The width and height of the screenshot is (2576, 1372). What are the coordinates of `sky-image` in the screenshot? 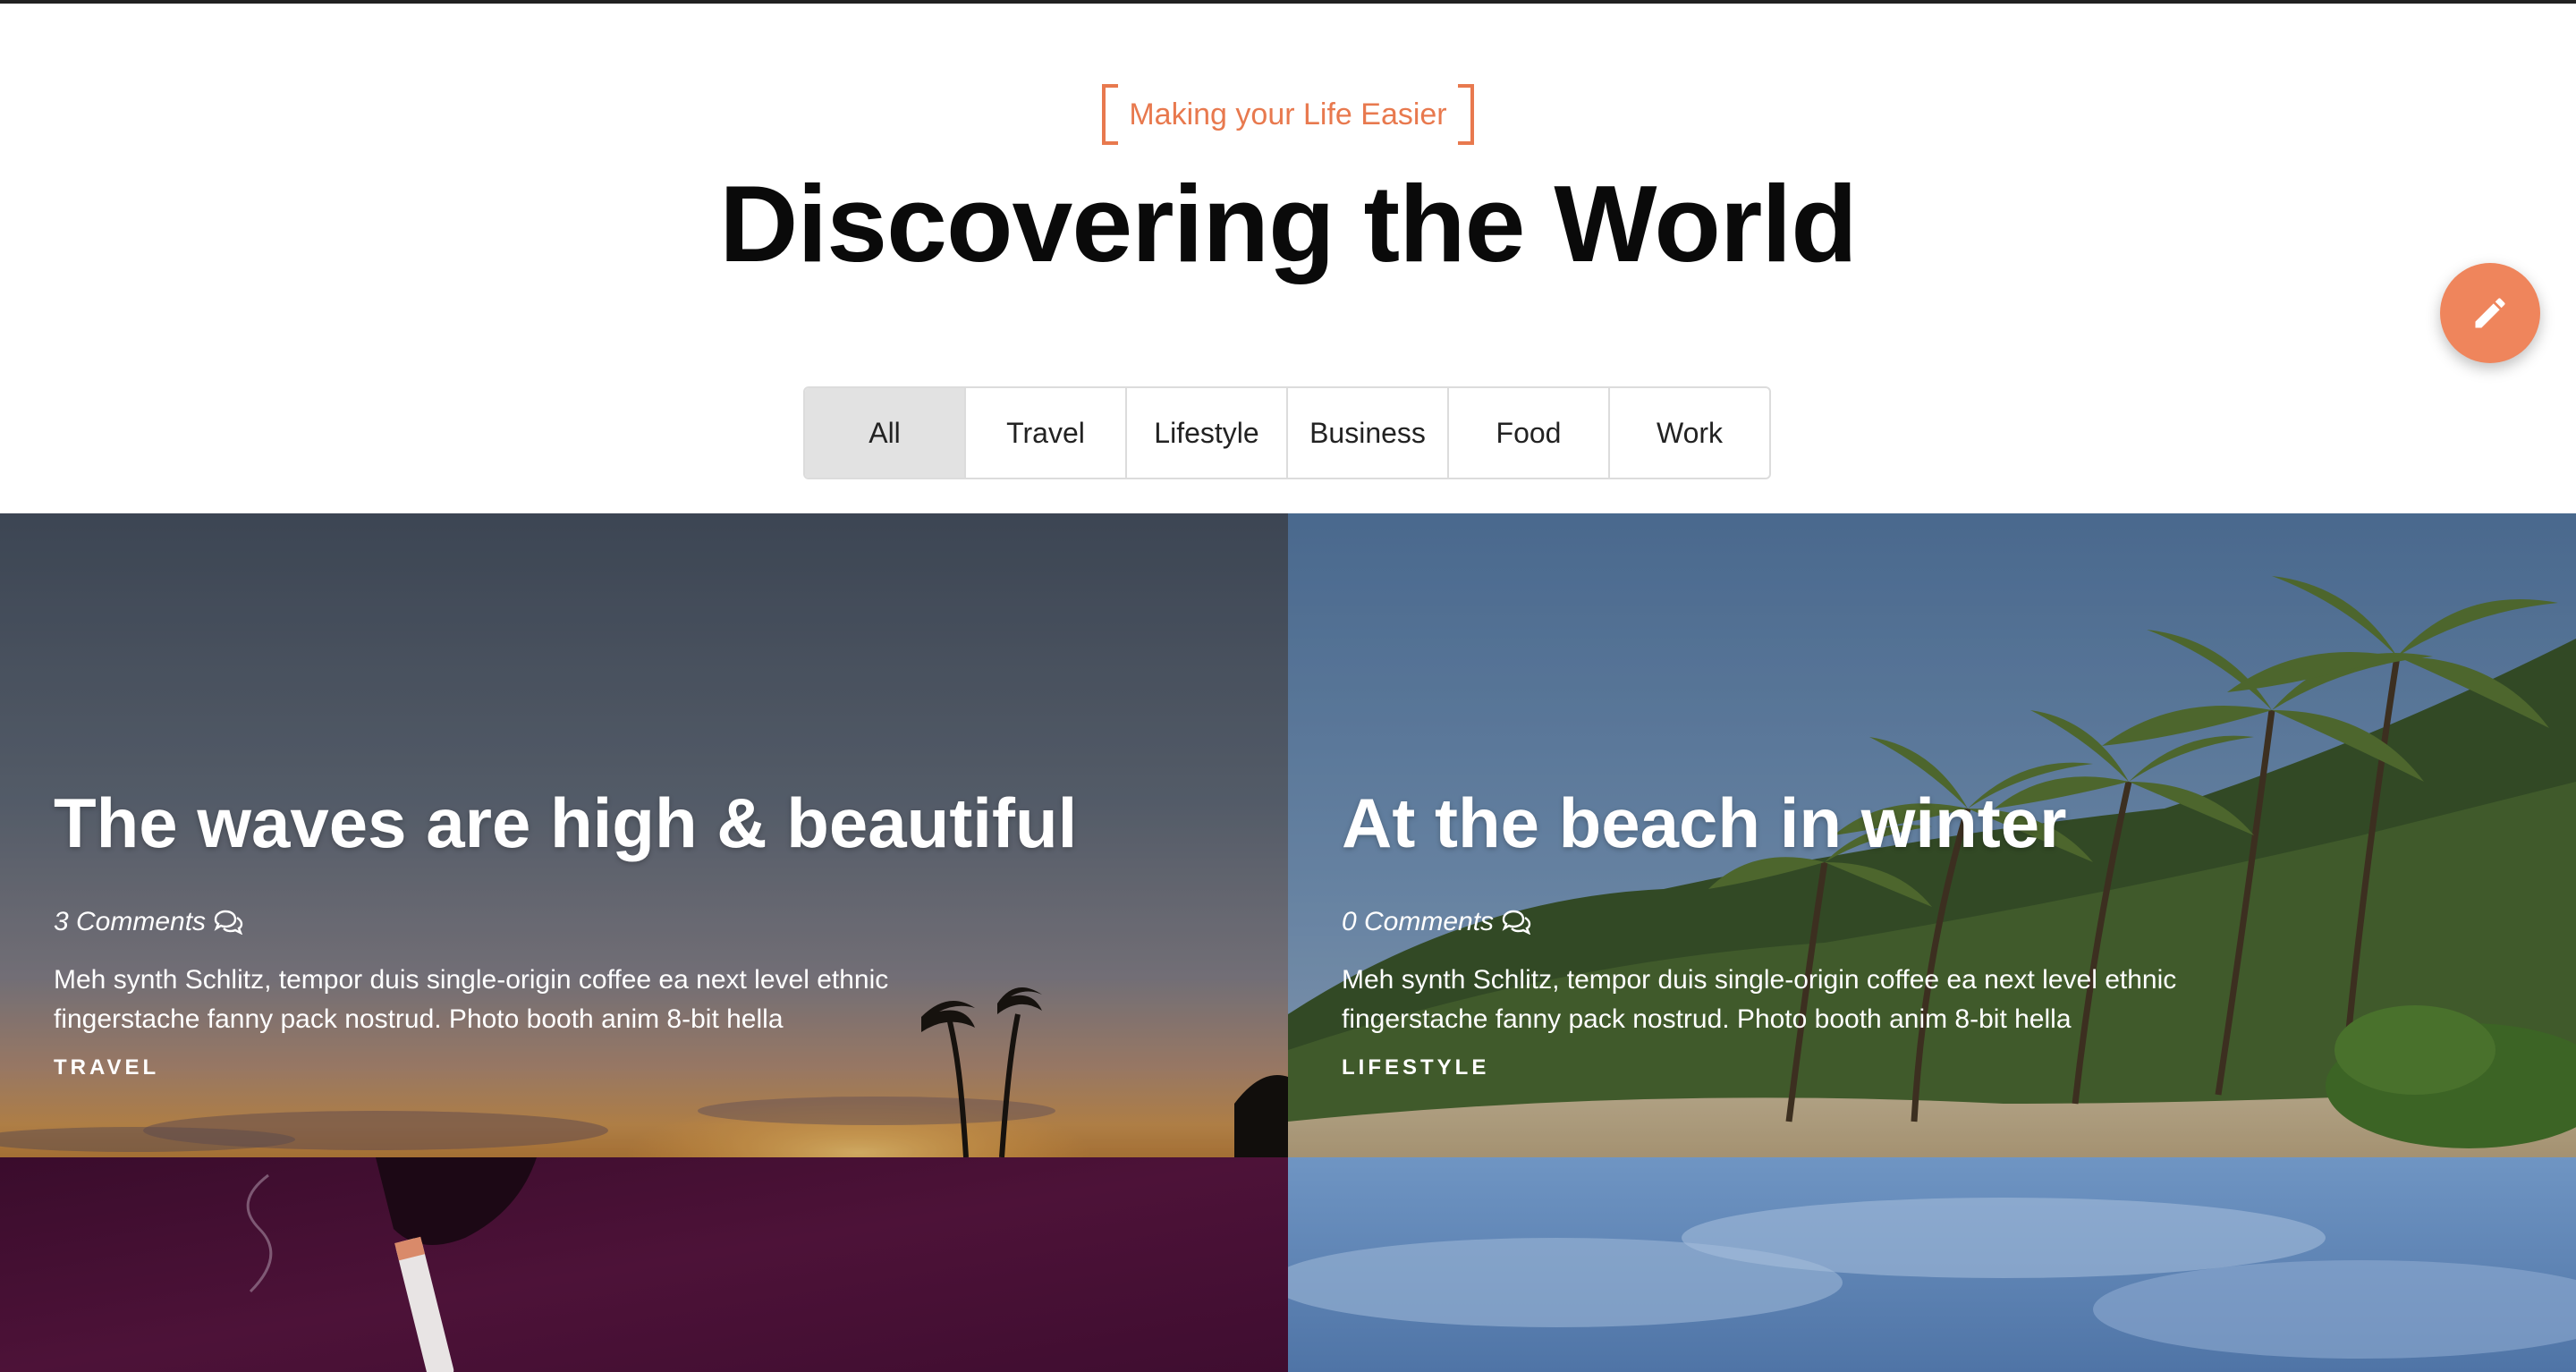 It's located at (1932, 1264).